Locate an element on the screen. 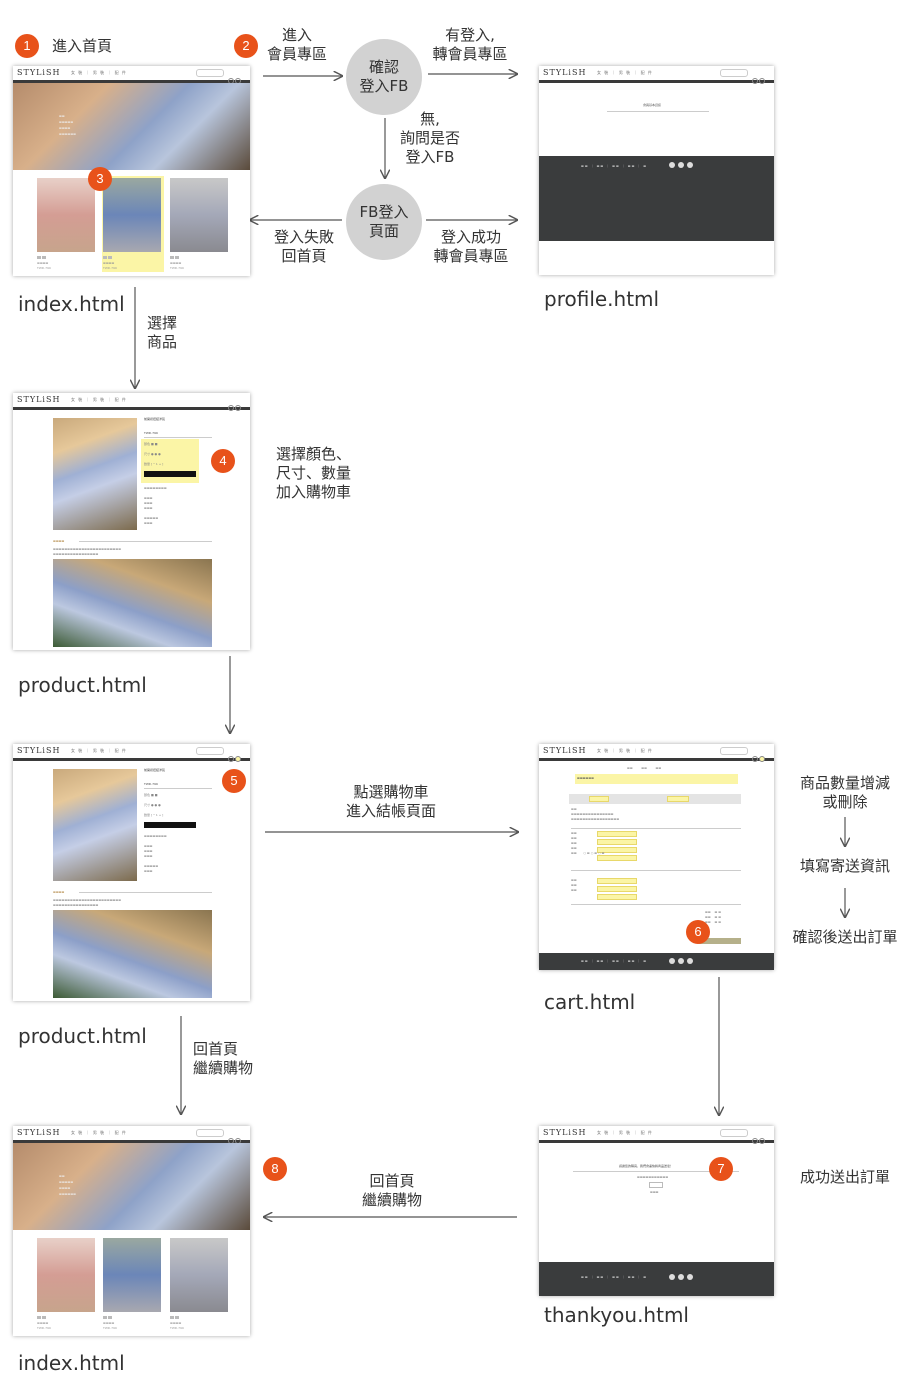 This screenshot has height=1382, width=922. file-label-cart: cart.html is located at coordinates (590, 1002).